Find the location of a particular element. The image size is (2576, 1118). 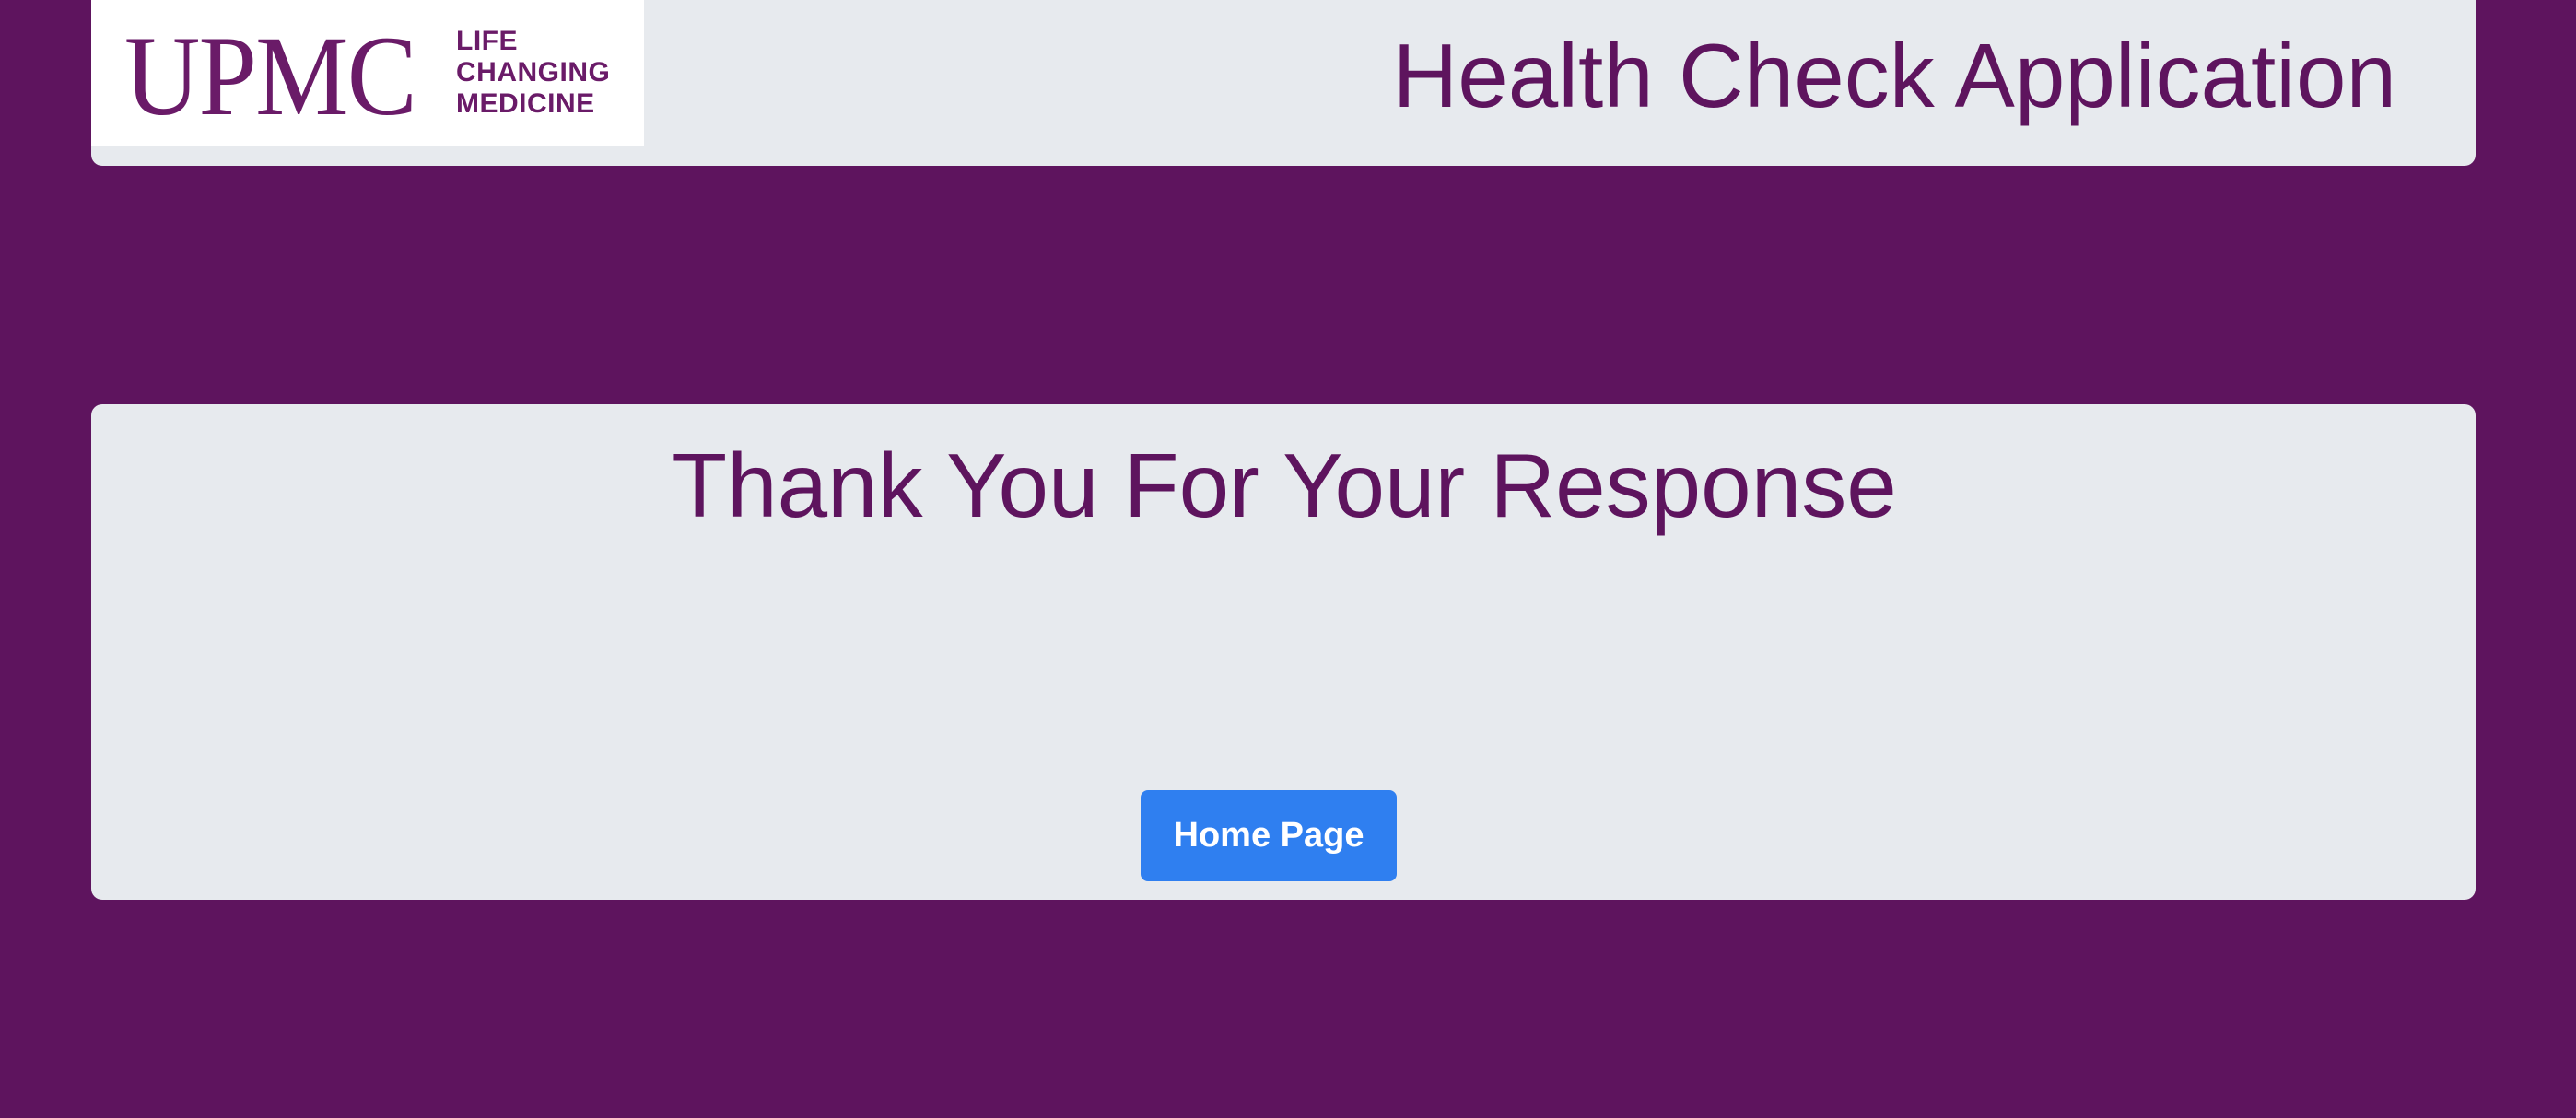

upmc-logo: UPMC LIFE CHANGING MEDICINE is located at coordinates (367, 73).